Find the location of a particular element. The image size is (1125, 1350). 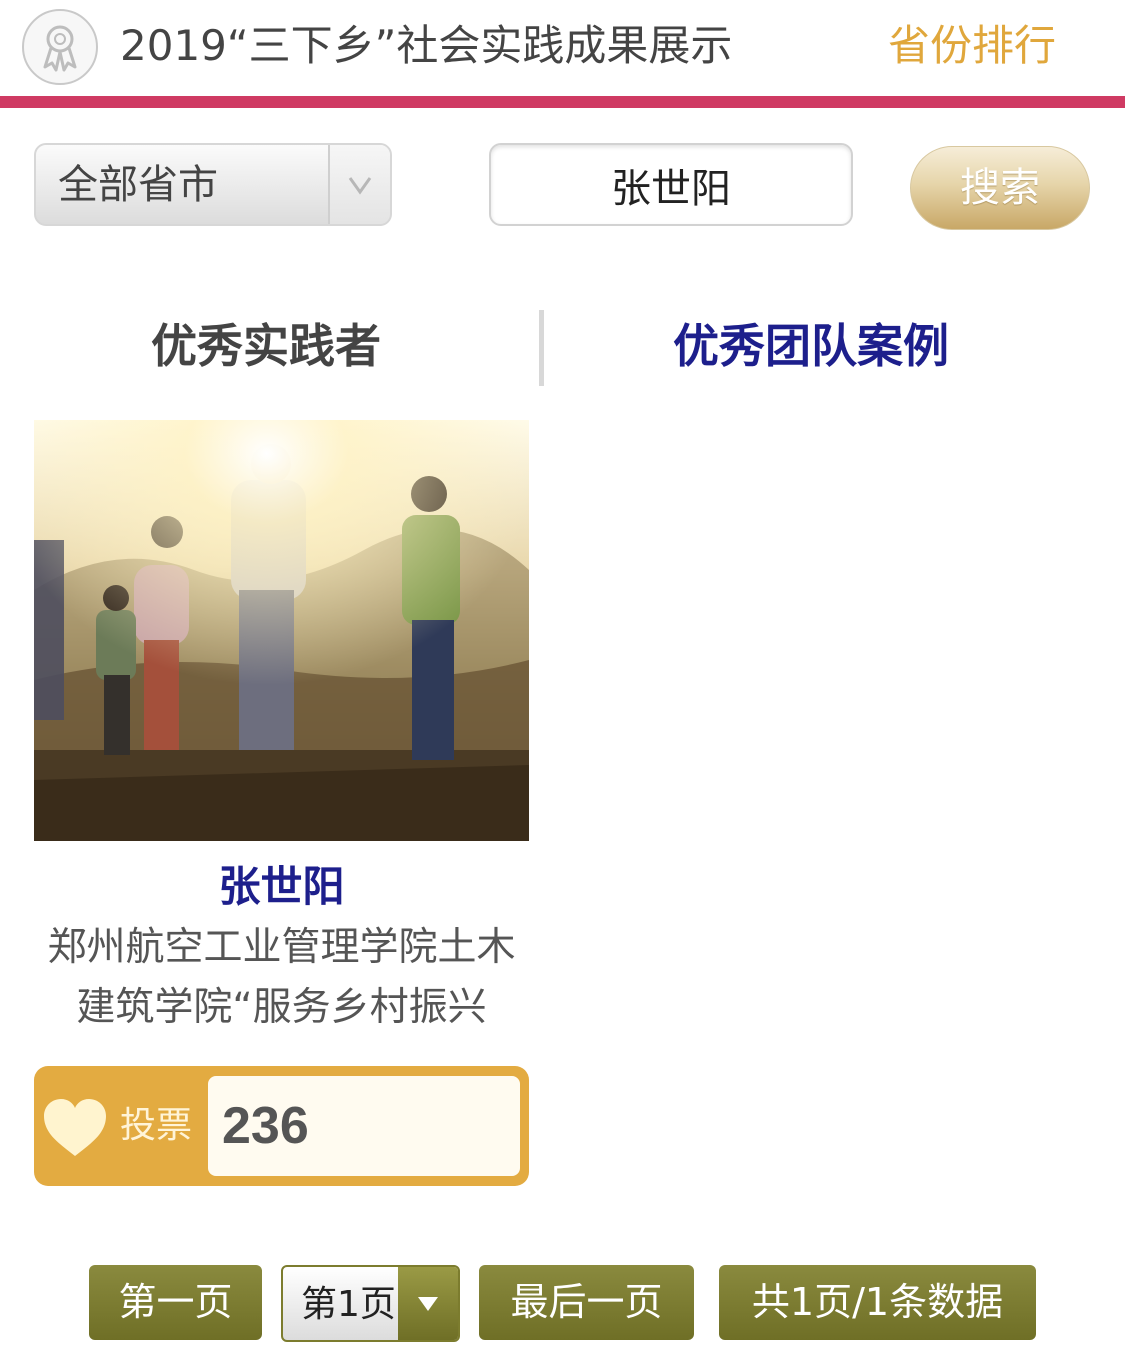

province-select: 全部省市 is located at coordinates (213, 184).